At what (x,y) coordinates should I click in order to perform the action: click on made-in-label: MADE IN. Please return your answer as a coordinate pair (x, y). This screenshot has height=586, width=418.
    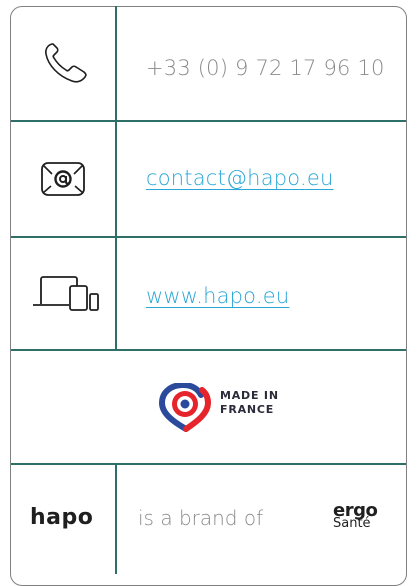
    Looking at the image, I should click on (249, 395).